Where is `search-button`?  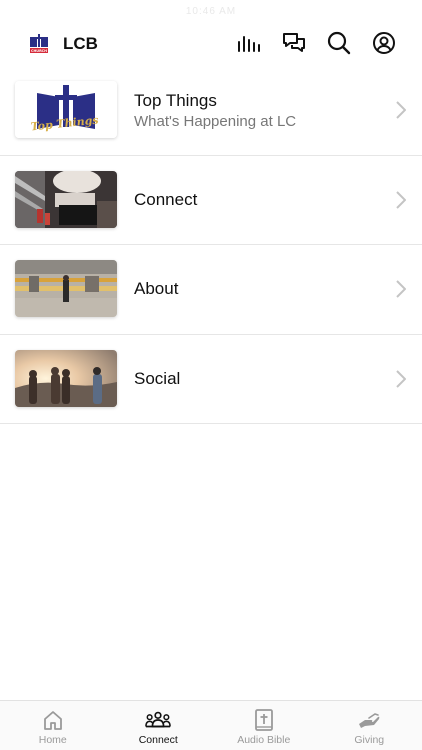
search-button is located at coordinates (339, 43).